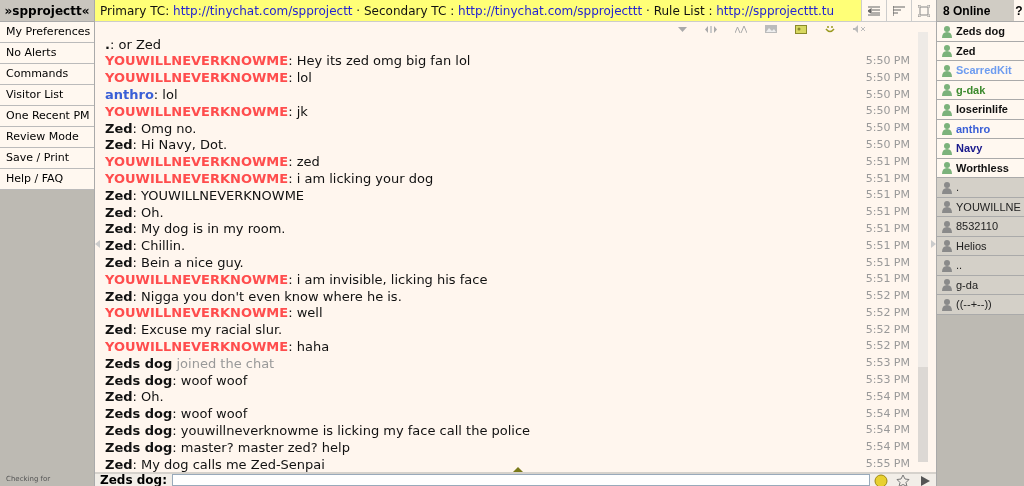 The image size is (1024, 486). What do you see at coordinates (887, 380) in the screenshot?
I see `timestamp: 5:53 PM` at bounding box center [887, 380].